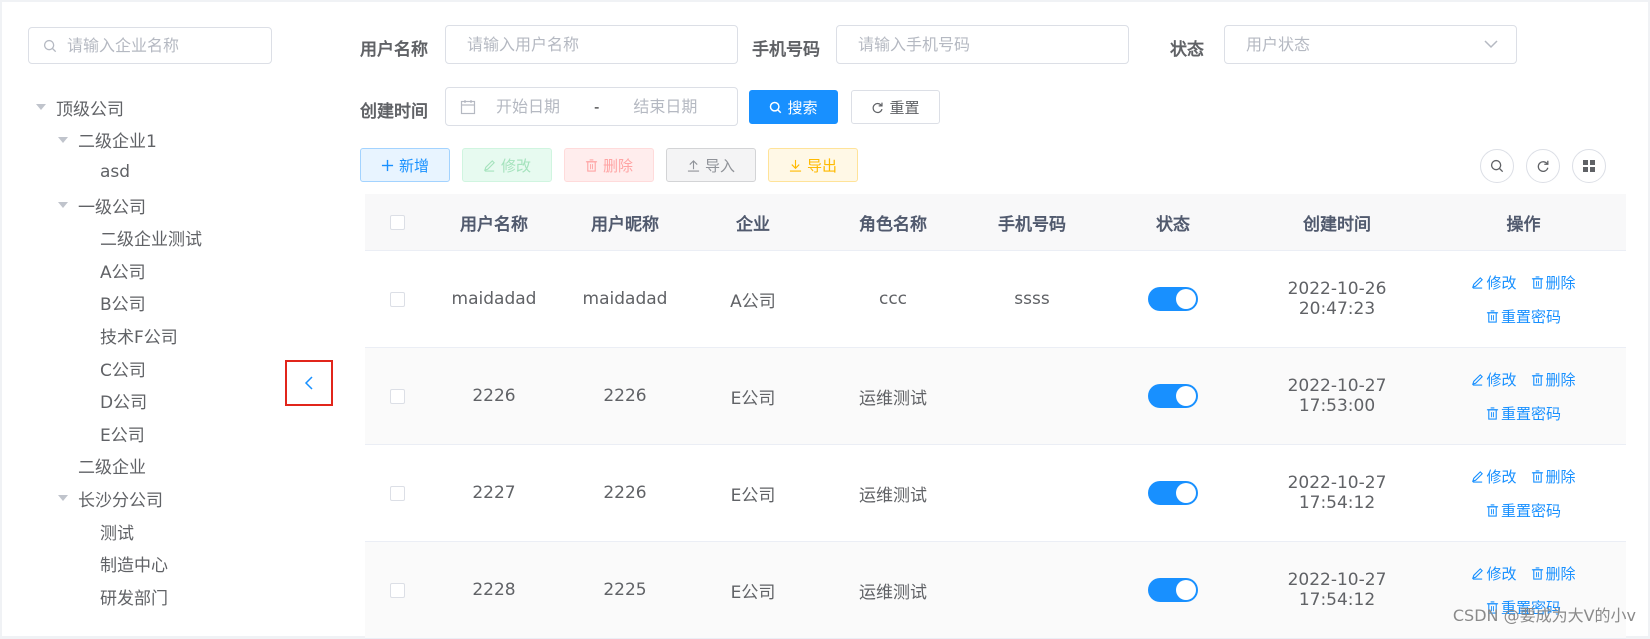 The width and height of the screenshot is (1650, 639). I want to click on column-header: 状态, so click(1173, 224).